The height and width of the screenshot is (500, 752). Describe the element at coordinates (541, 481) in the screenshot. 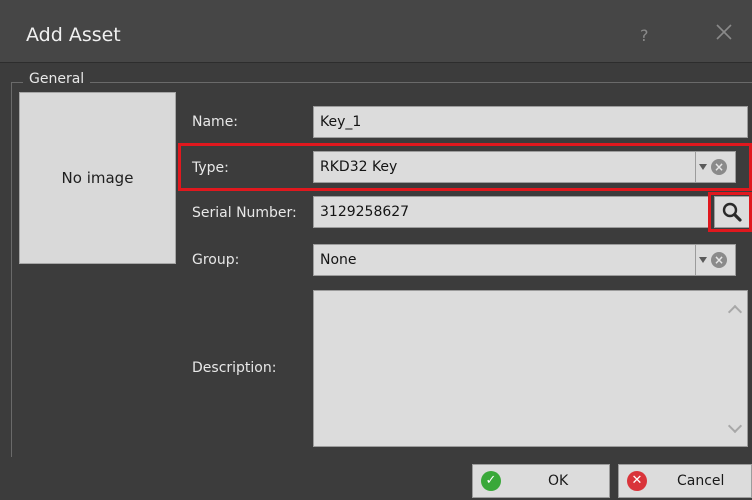

I see `ok-button: ✓ OK` at that location.